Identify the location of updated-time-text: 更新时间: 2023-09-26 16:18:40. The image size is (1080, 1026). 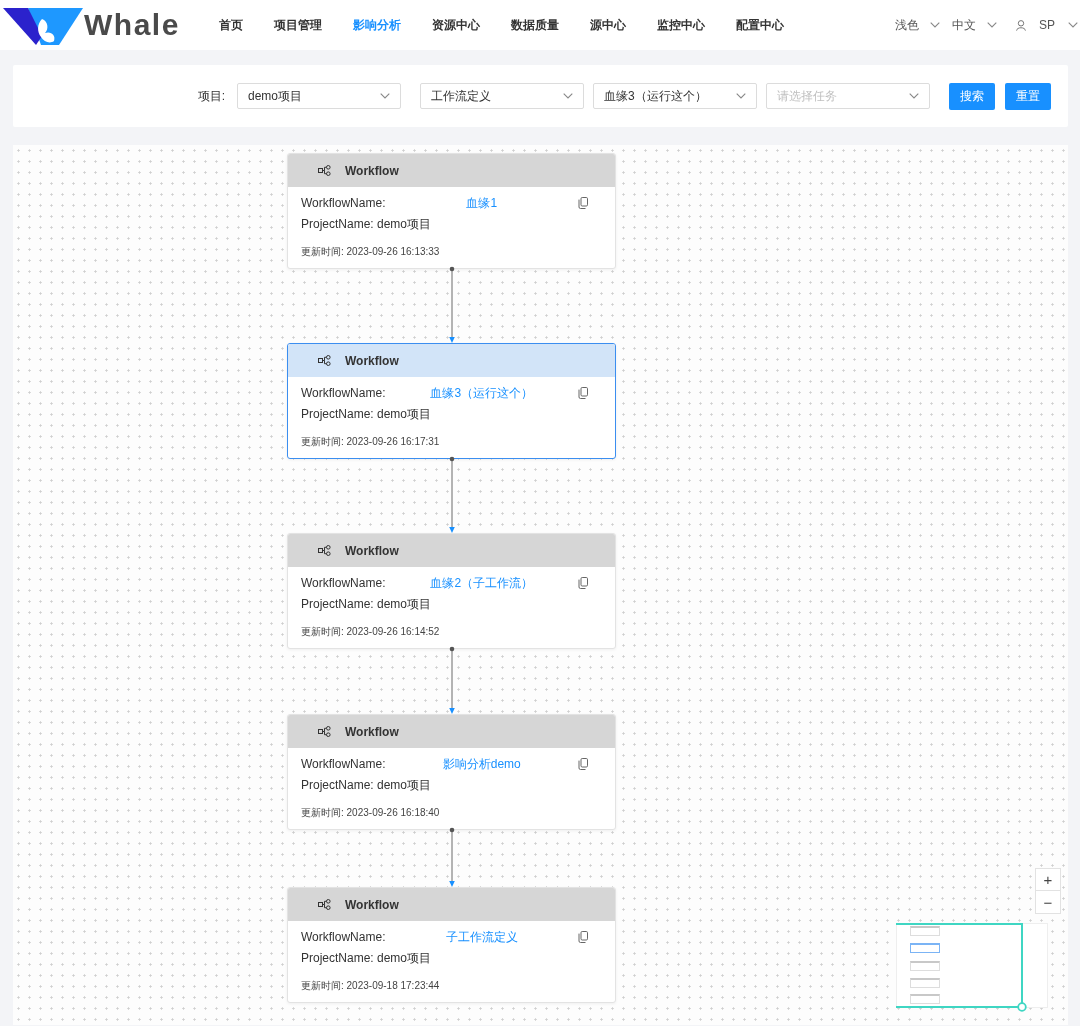
(370, 812).